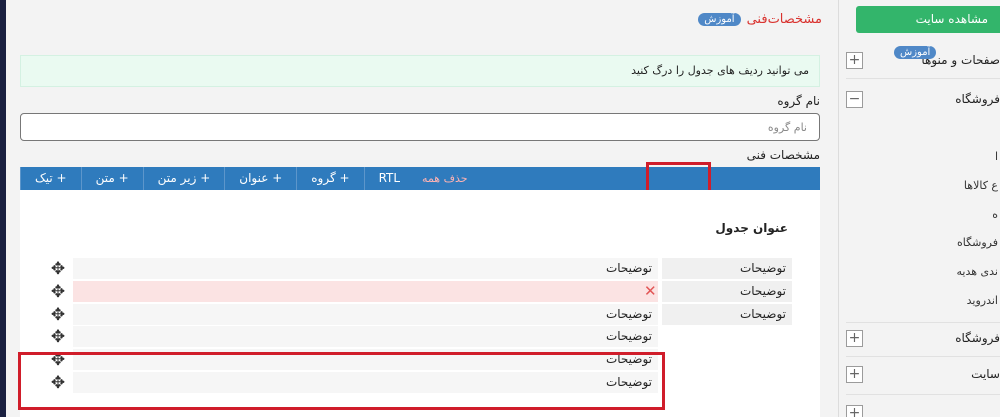 This screenshot has width=1000, height=417. I want to click on sidebar-item-label: سایت, so click(985, 374).